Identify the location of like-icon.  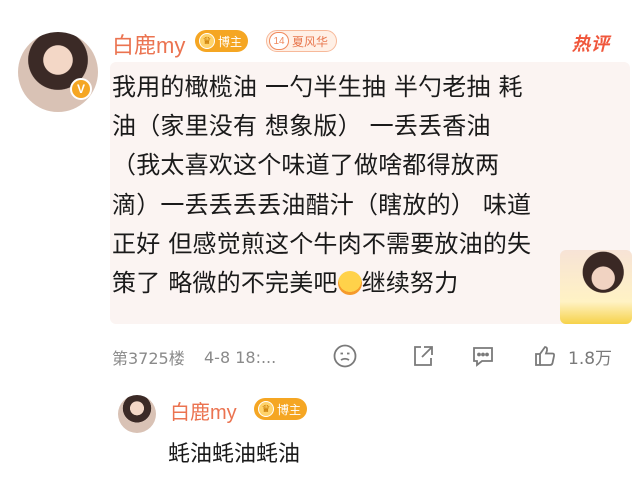
(545, 356).